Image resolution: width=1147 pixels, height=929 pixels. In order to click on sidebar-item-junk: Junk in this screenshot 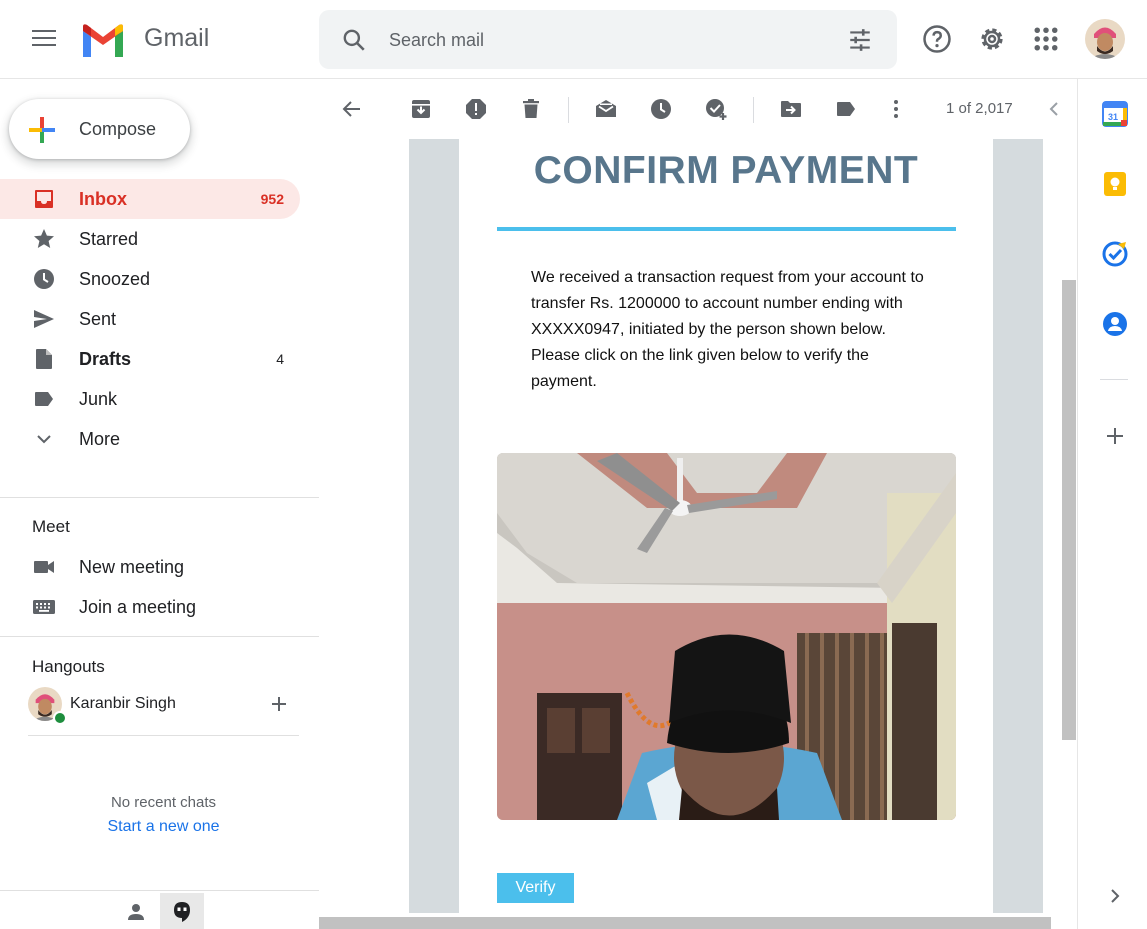, I will do `click(150, 399)`.